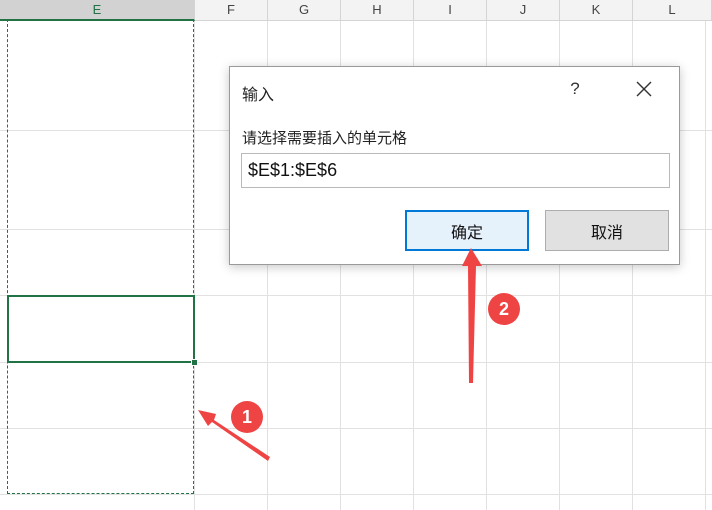 Image resolution: width=712 pixels, height=510 pixels. Describe the element at coordinates (258, 95) in the screenshot. I see `dialog-title: 输入` at that location.